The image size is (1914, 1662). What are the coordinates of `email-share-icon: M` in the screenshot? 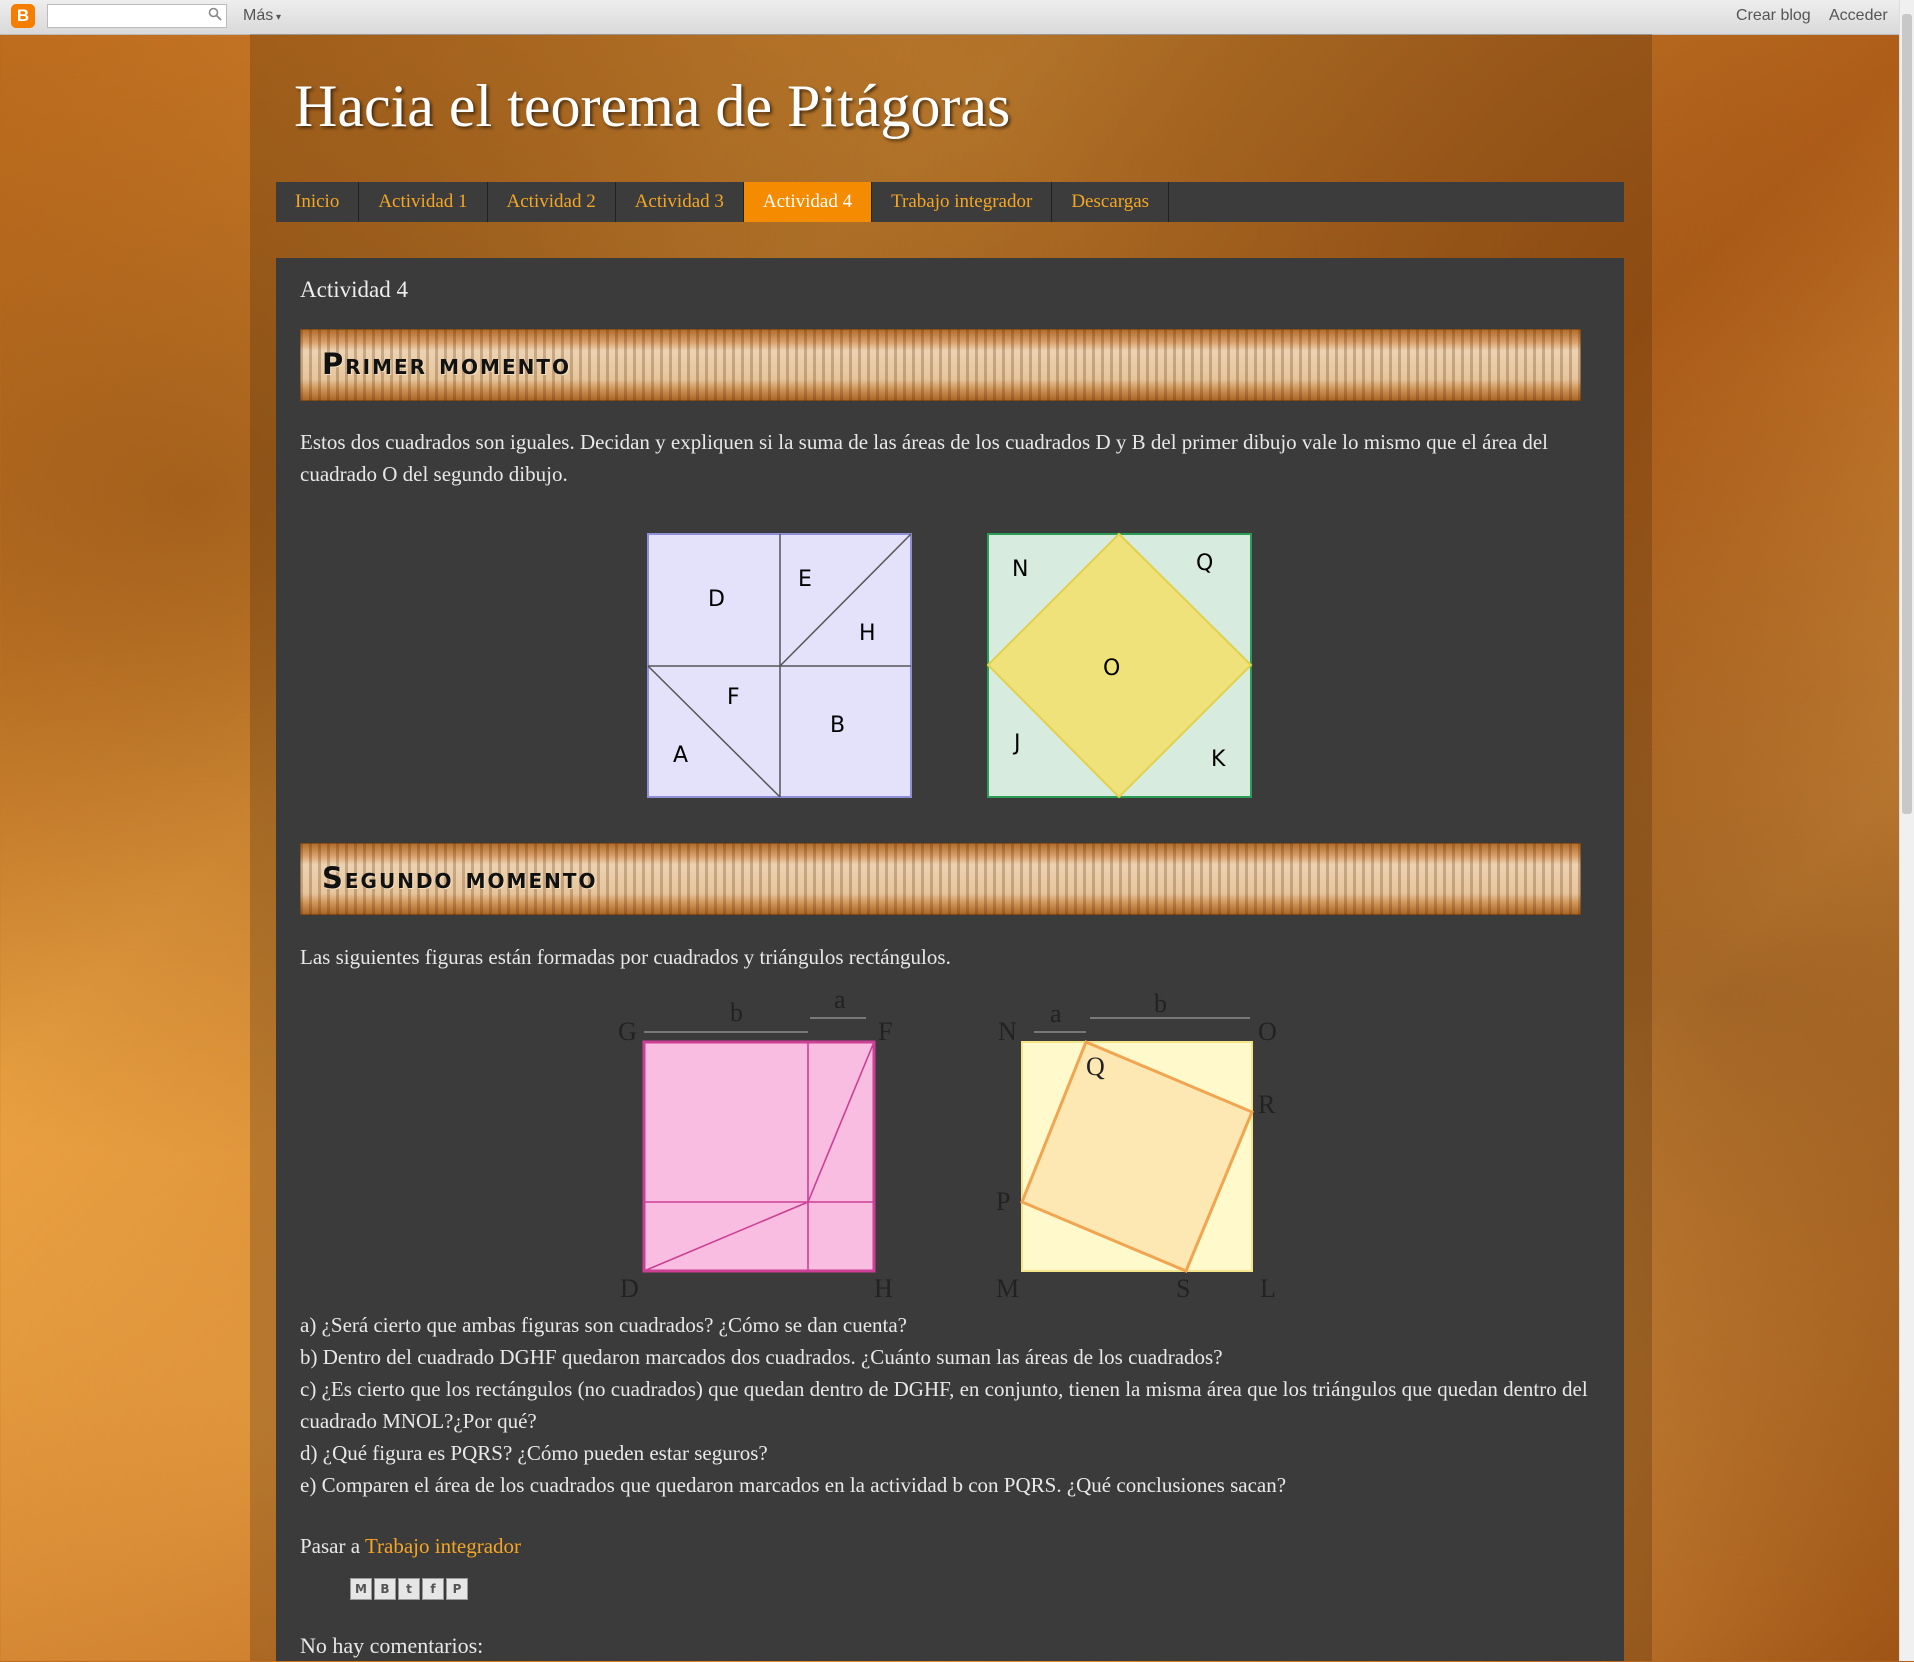 It's located at (361, 1589).